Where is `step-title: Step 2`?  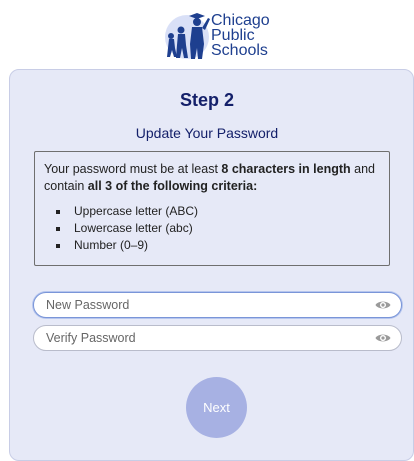 step-title: Step 2 is located at coordinates (207, 100).